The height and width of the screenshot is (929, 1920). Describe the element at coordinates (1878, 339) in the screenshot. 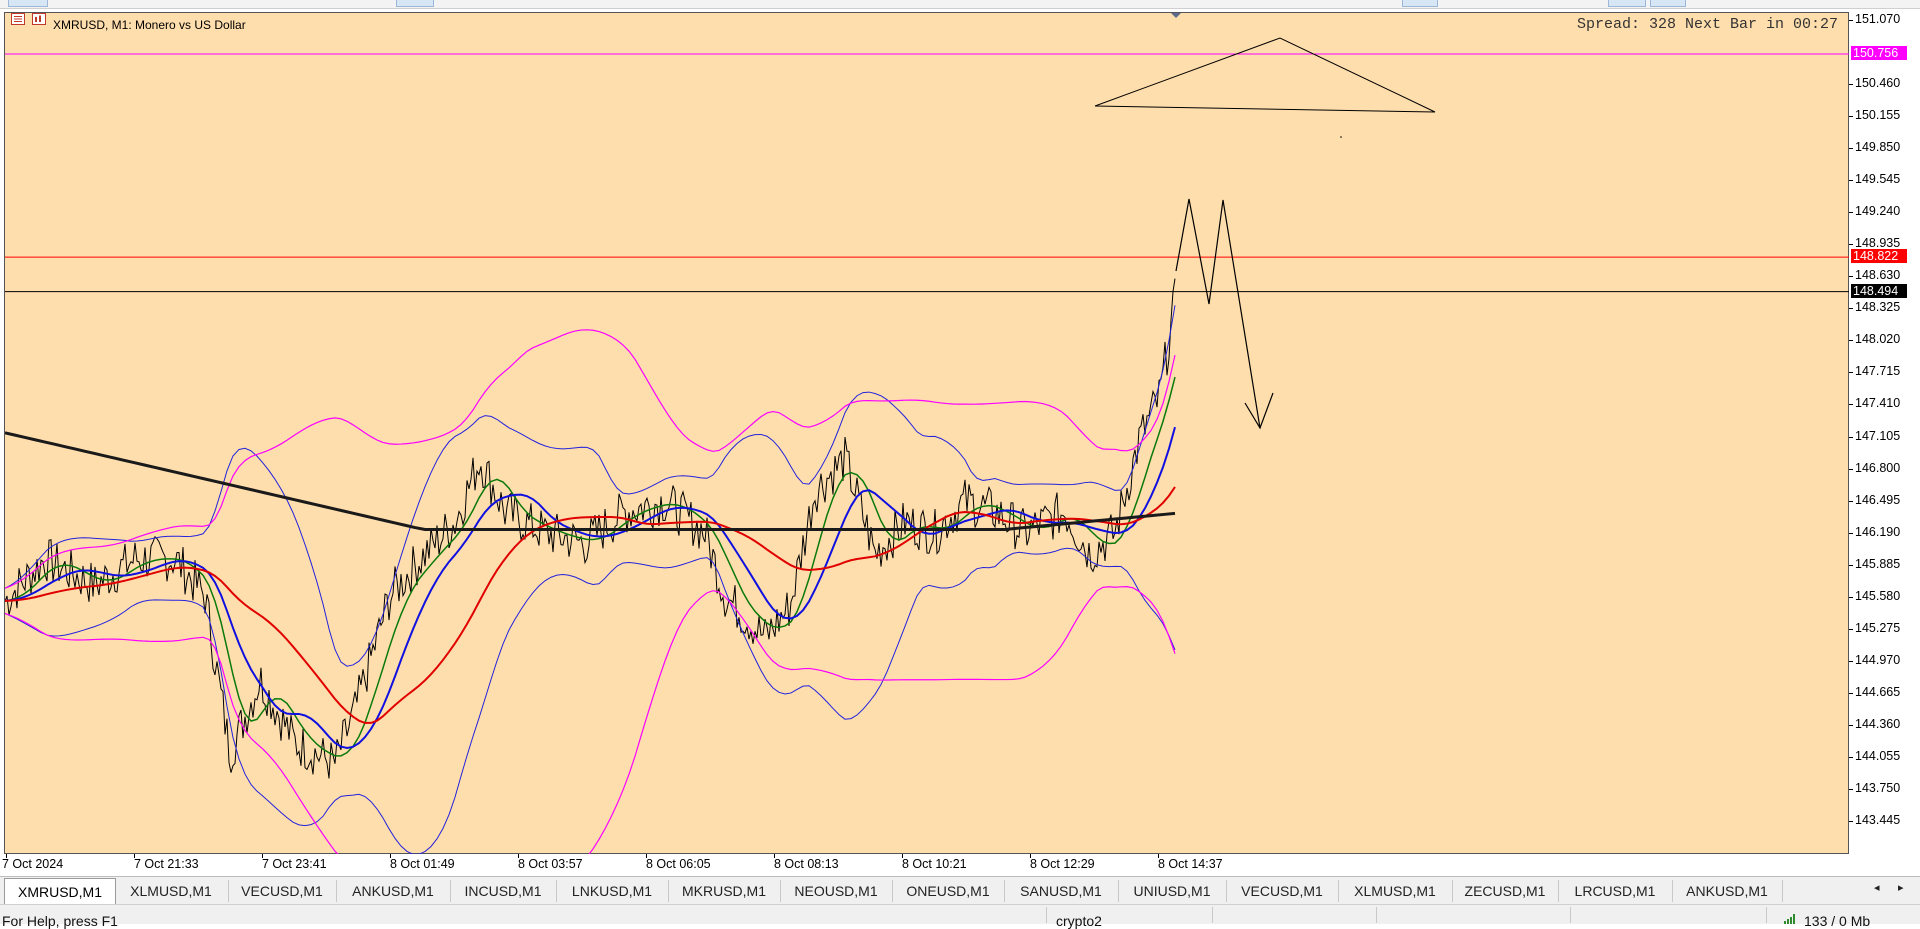

I see `price-label: 148.020` at that location.